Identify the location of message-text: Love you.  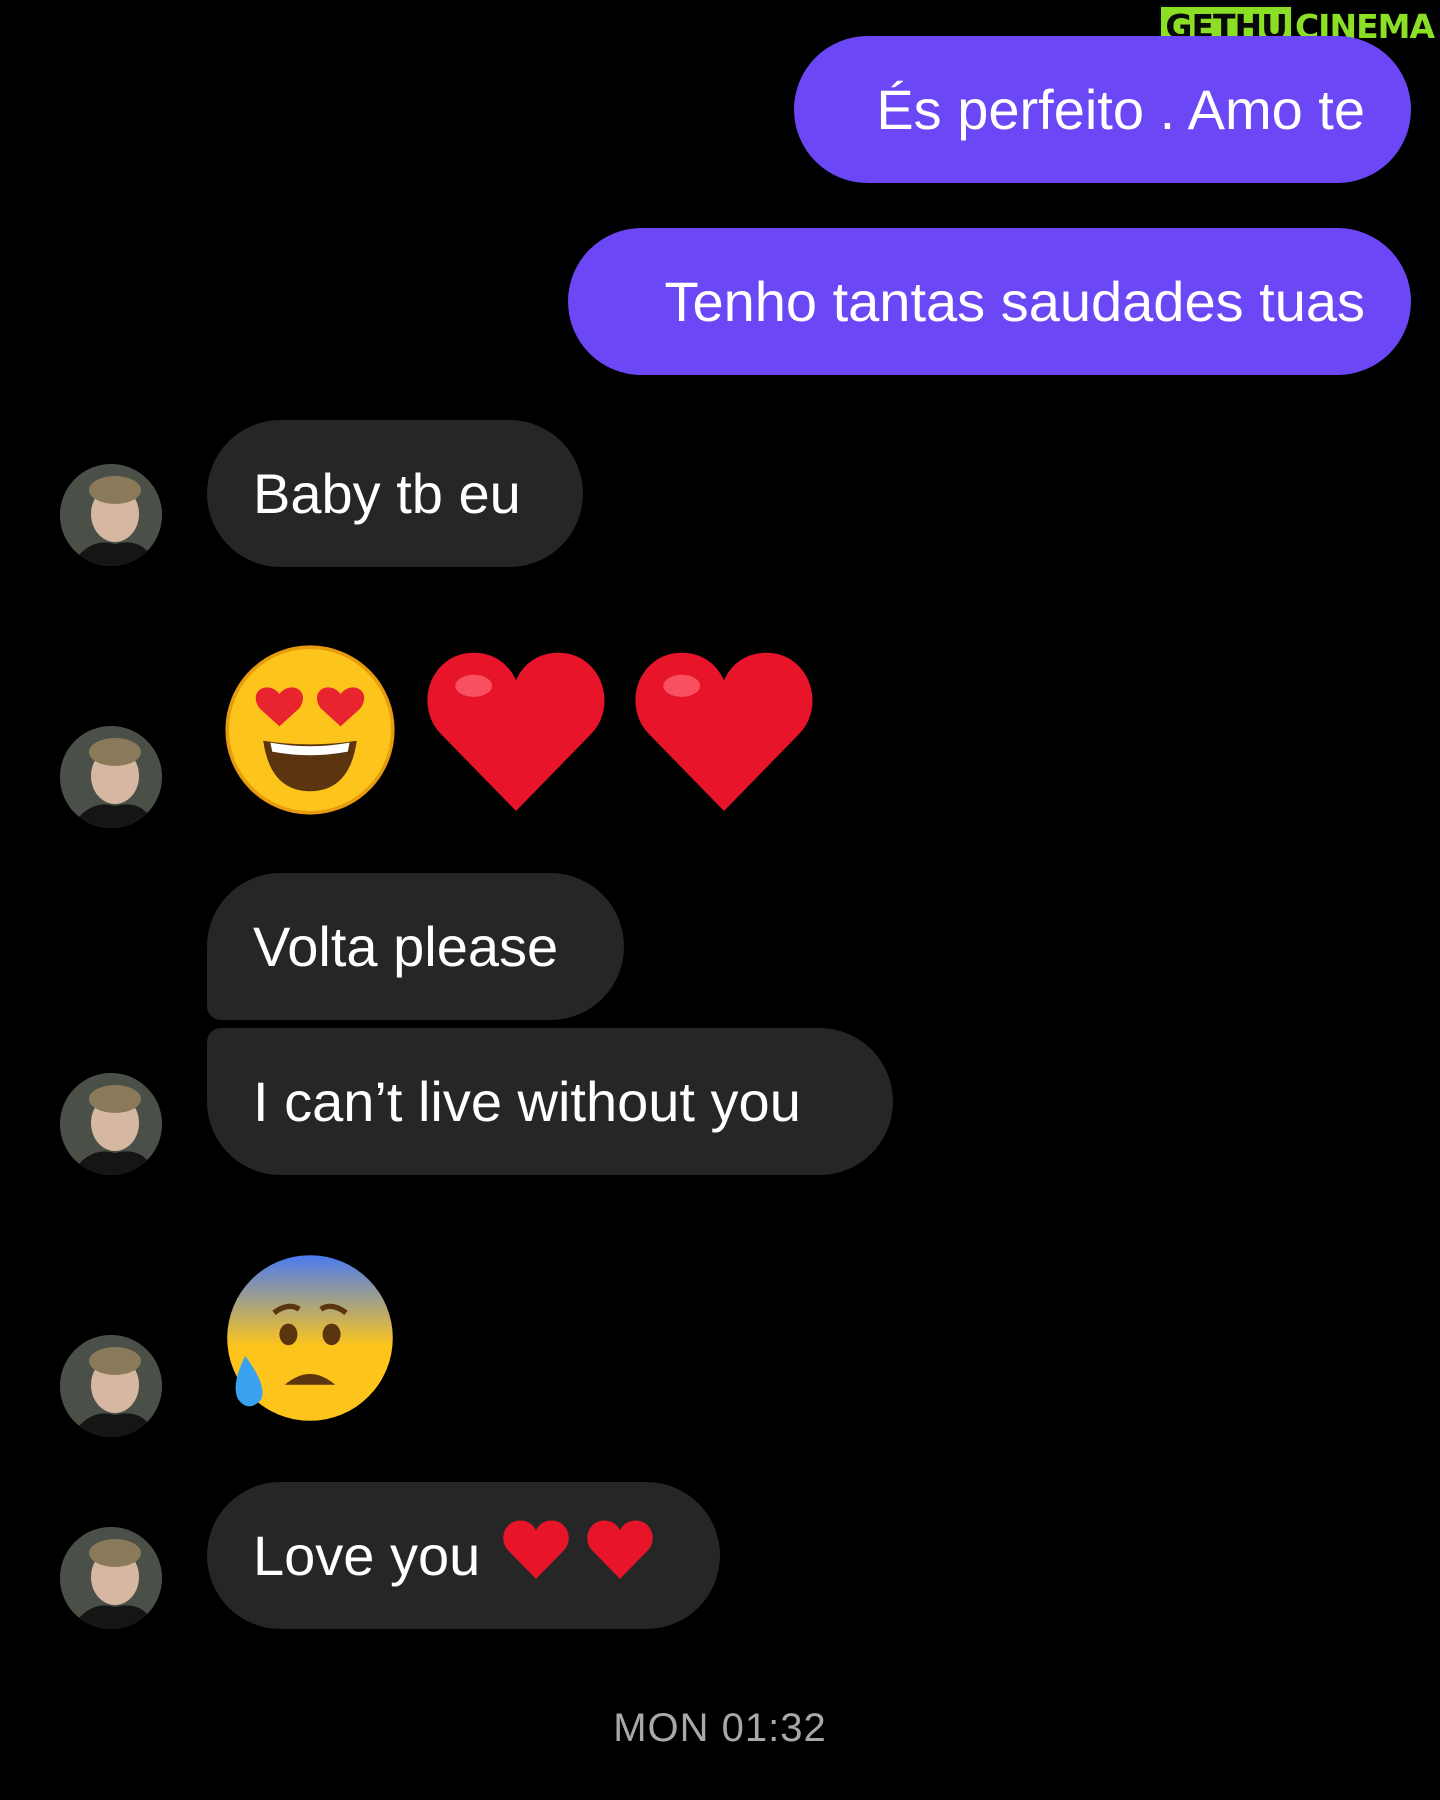
(367, 1555).